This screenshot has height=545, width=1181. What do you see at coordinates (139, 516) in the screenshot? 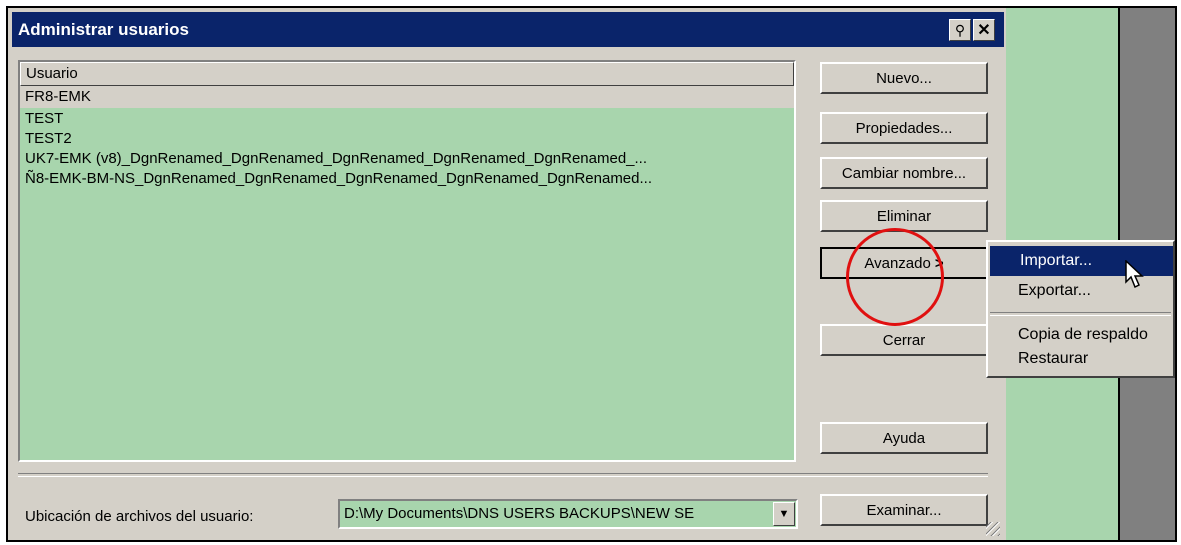
I see `location-label: Ubicación de archivos del usuario:` at bounding box center [139, 516].